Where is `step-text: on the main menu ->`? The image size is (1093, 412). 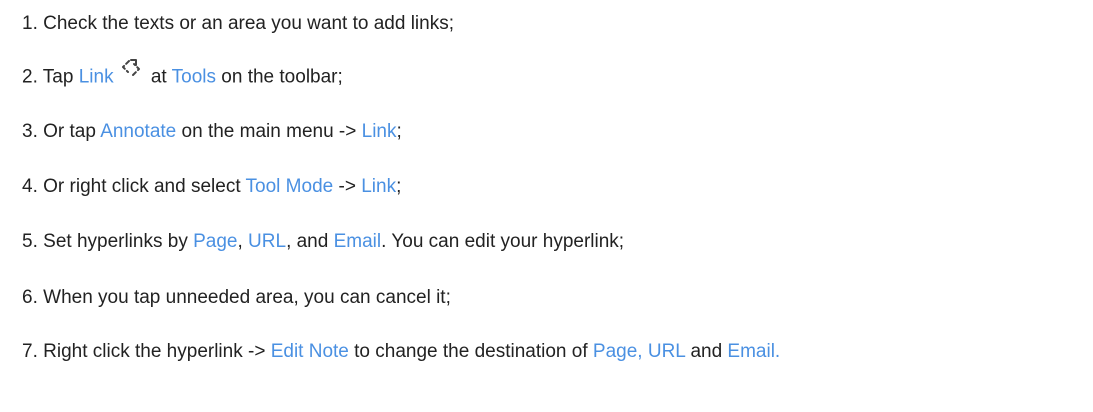 step-text: on the main menu -> is located at coordinates (269, 131).